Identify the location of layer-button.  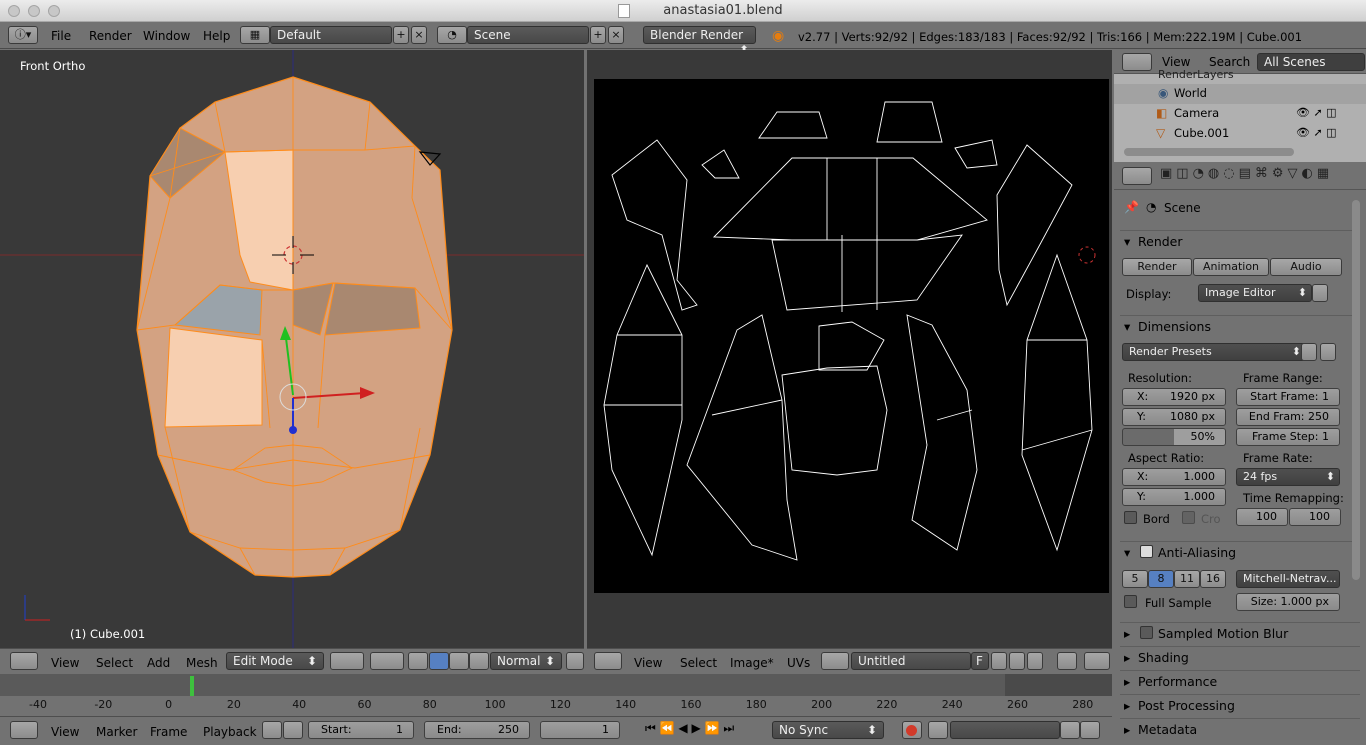
(575, 661).